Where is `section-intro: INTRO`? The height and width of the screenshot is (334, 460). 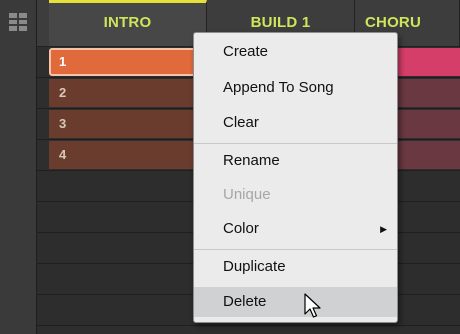 section-intro: INTRO is located at coordinates (128, 23).